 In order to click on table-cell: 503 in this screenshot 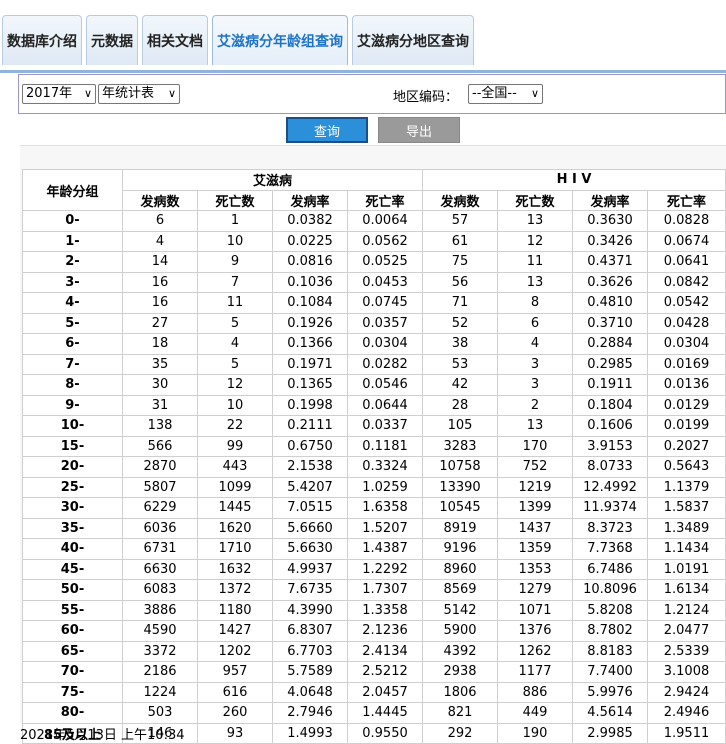, I will do `click(160, 713)`.